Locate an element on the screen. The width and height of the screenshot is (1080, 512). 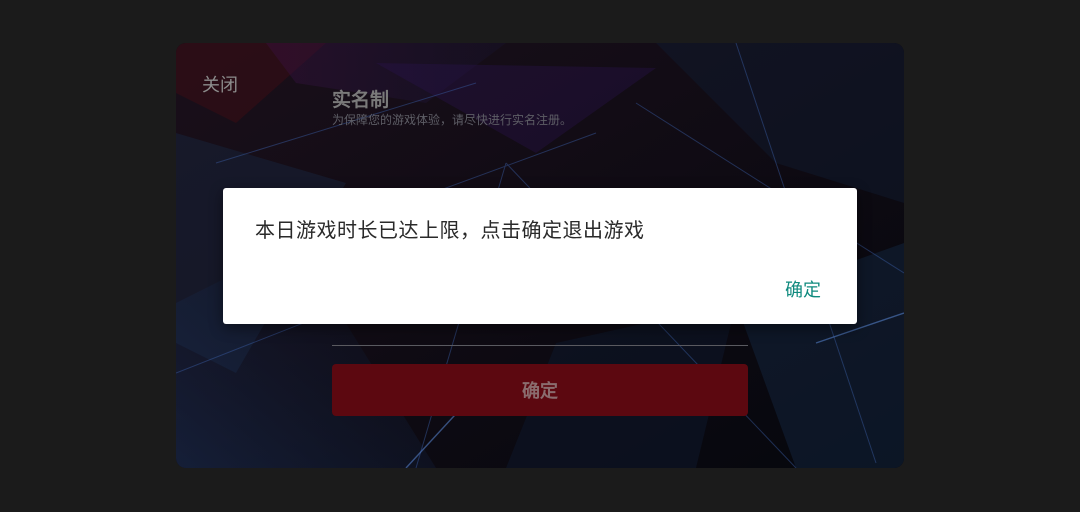
dialog-message: 本日游戏时长已达上限，点击确定退出游戏 is located at coordinates (450, 230).